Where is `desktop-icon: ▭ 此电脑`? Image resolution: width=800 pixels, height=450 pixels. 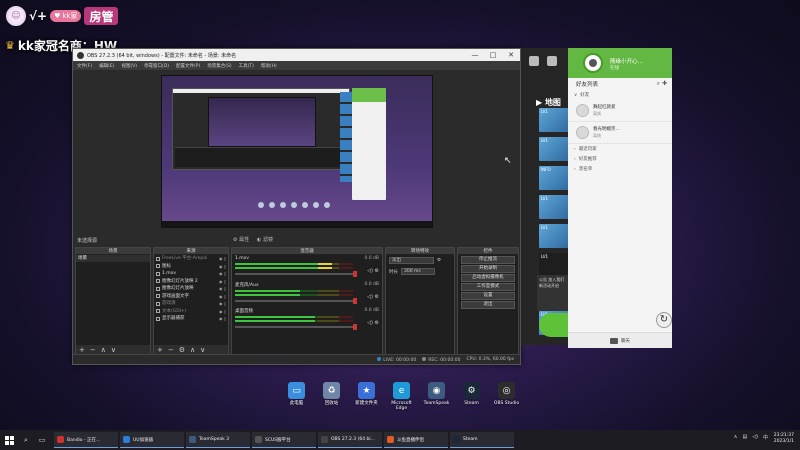 desktop-icon: ▭ 此电脑 is located at coordinates (296, 396).